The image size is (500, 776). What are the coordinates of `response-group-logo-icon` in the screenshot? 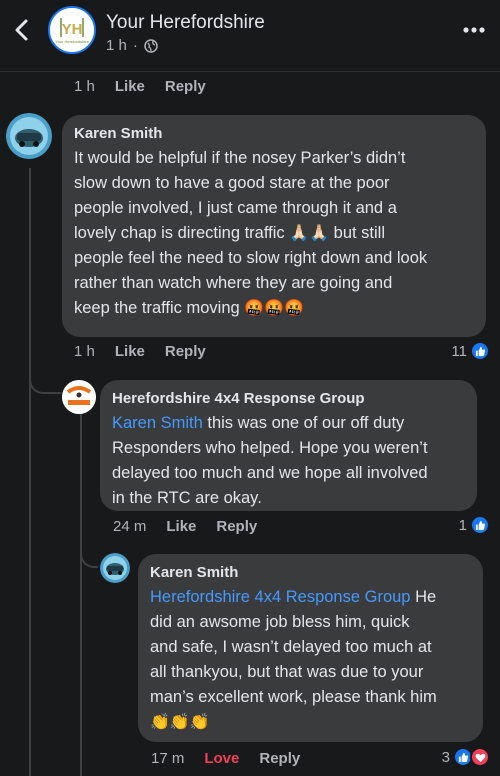 It's located at (79, 397).